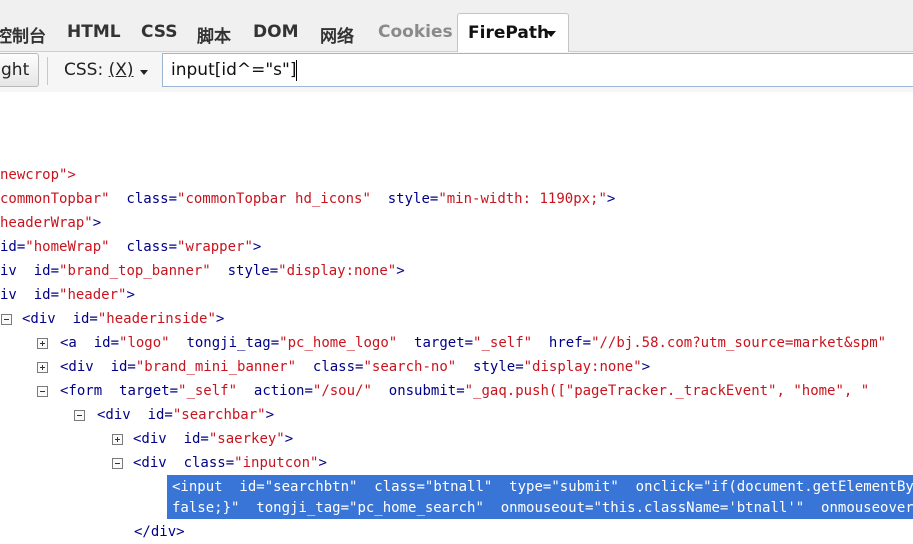  Describe the element at coordinates (416, 508) in the screenshot. I see `tree-node-text: "pc_home_search"` at that location.